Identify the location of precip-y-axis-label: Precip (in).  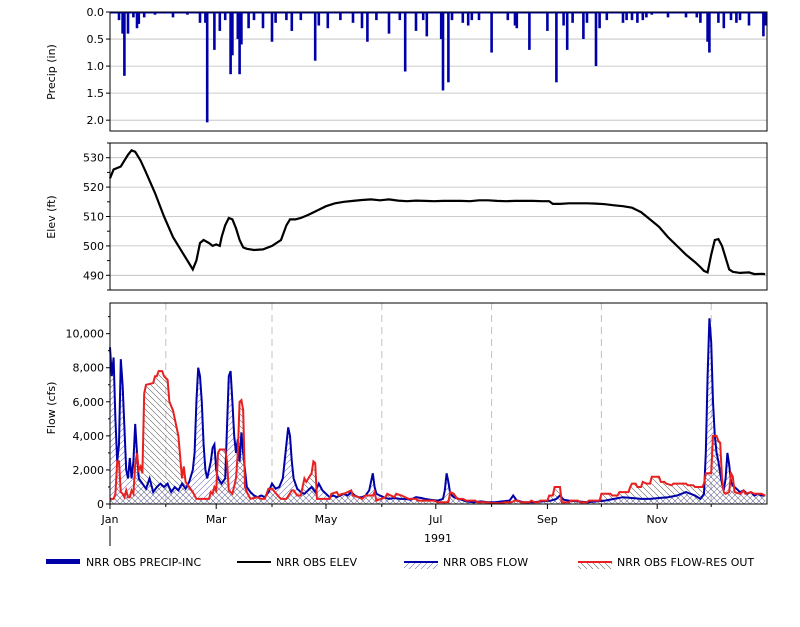
(51, 72).